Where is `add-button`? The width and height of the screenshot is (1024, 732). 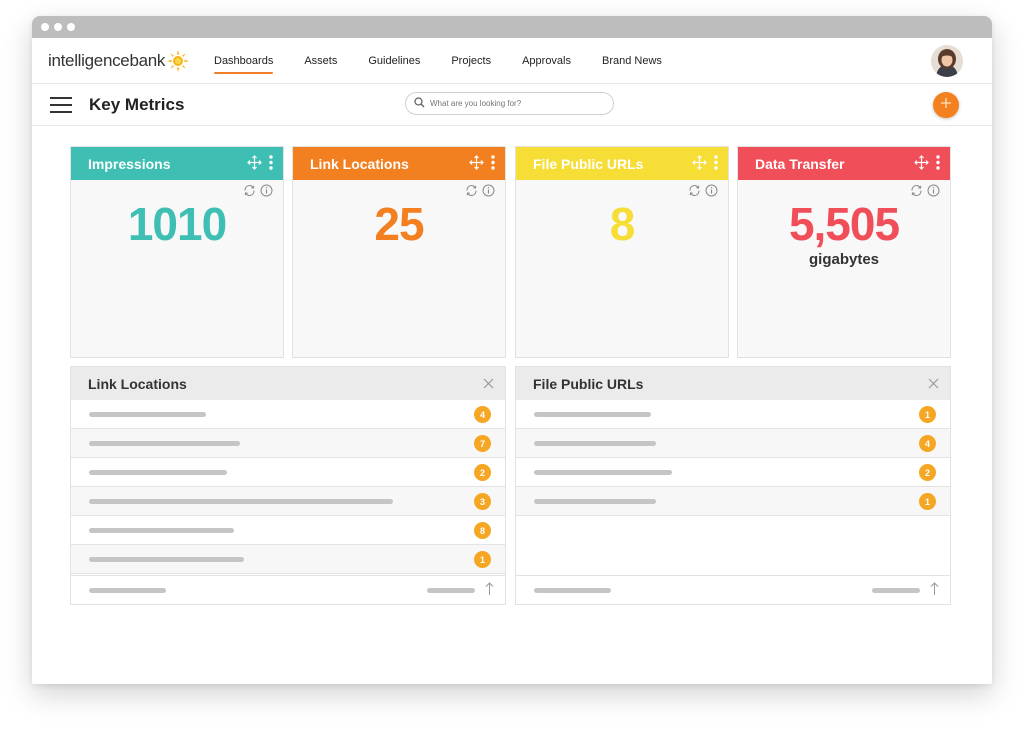 add-button is located at coordinates (946, 105).